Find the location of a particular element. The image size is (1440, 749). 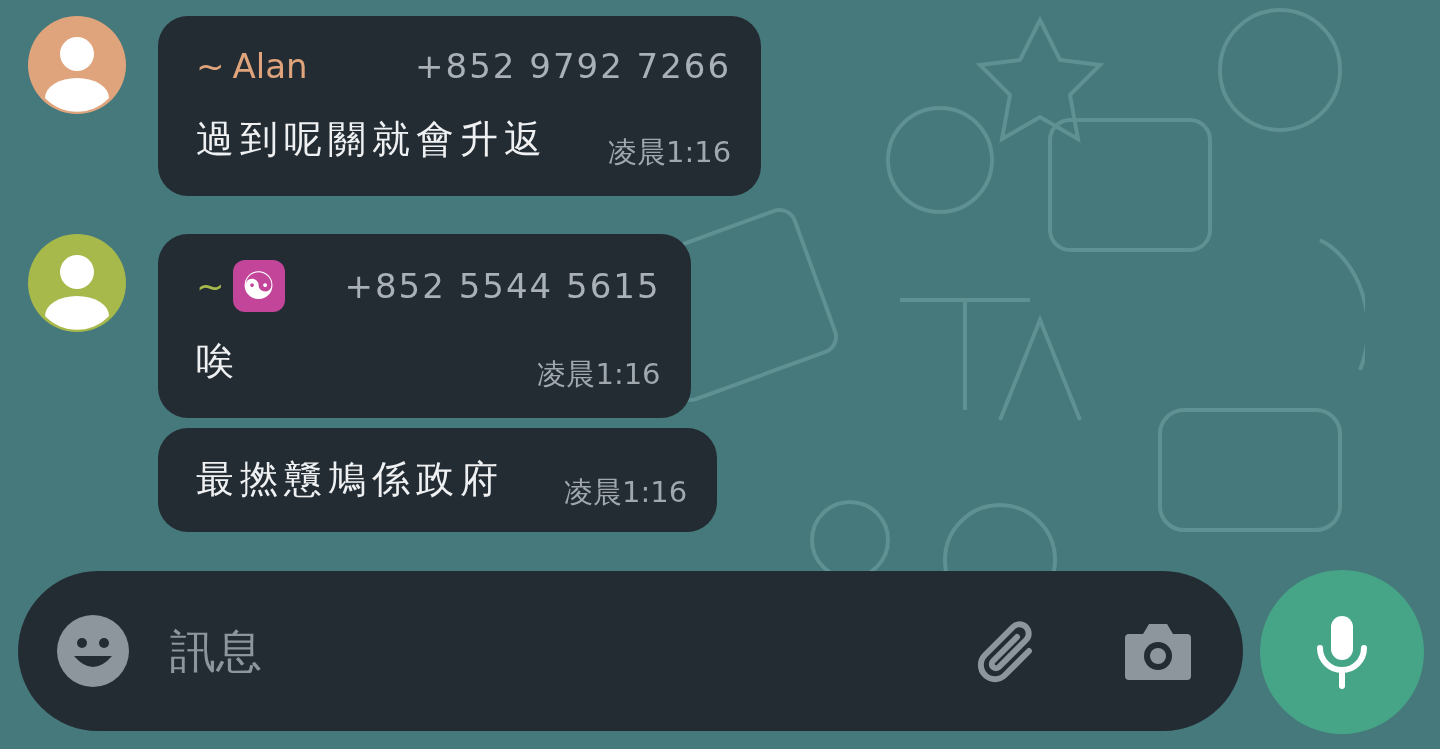

message-text: 唉 is located at coordinates (218, 361).